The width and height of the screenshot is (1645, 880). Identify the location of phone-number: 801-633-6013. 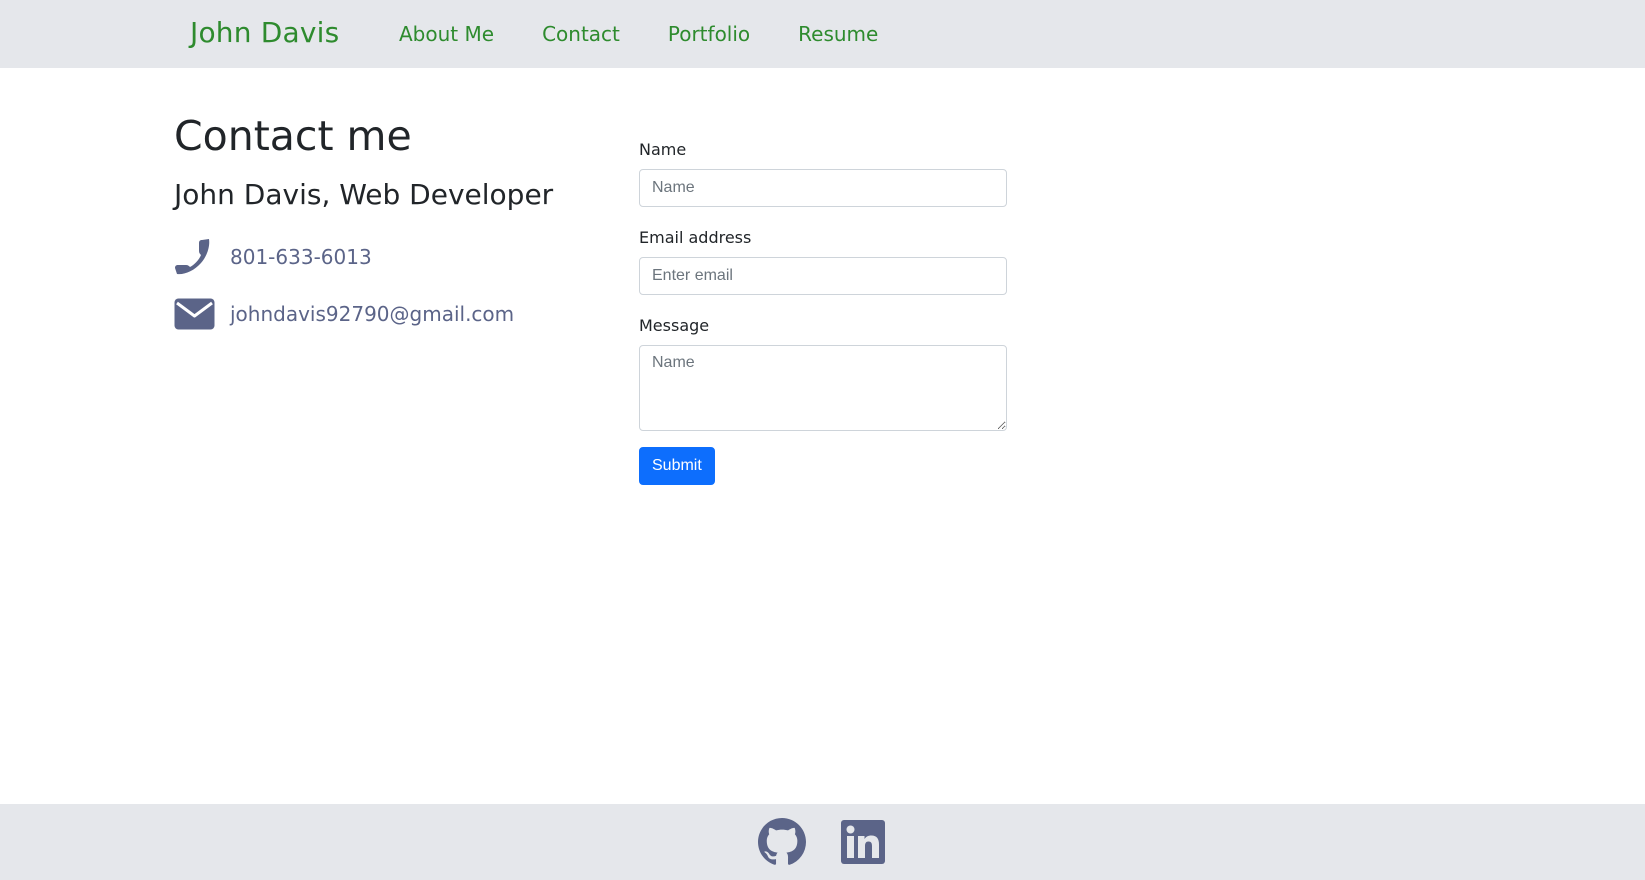
(301, 257).